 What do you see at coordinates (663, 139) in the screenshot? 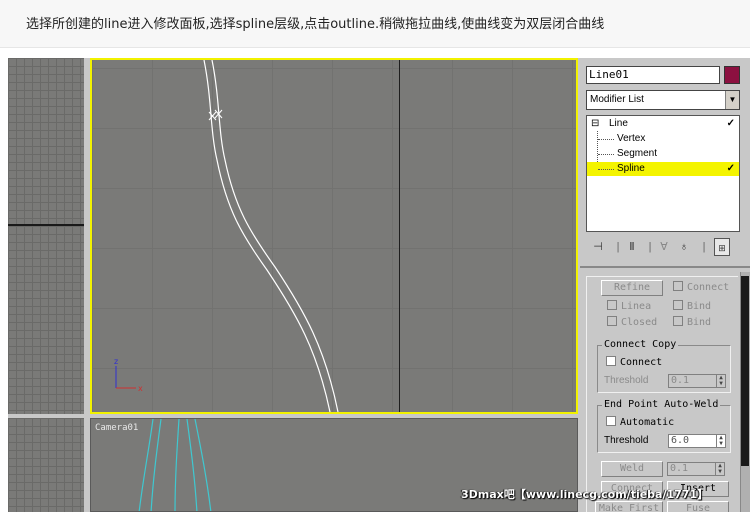
I see `stack-item-vertex: Vertex` at bounding box center [663, 139].